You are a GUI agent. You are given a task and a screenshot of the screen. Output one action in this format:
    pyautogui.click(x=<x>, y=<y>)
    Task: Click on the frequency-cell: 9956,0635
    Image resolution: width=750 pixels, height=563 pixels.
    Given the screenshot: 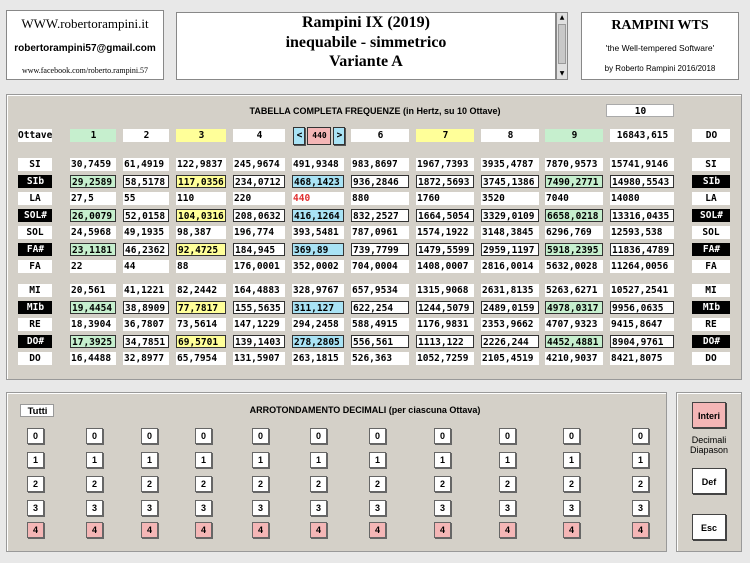 What is the action you would take?
    pyautogui.click(x=642, y=307)
    